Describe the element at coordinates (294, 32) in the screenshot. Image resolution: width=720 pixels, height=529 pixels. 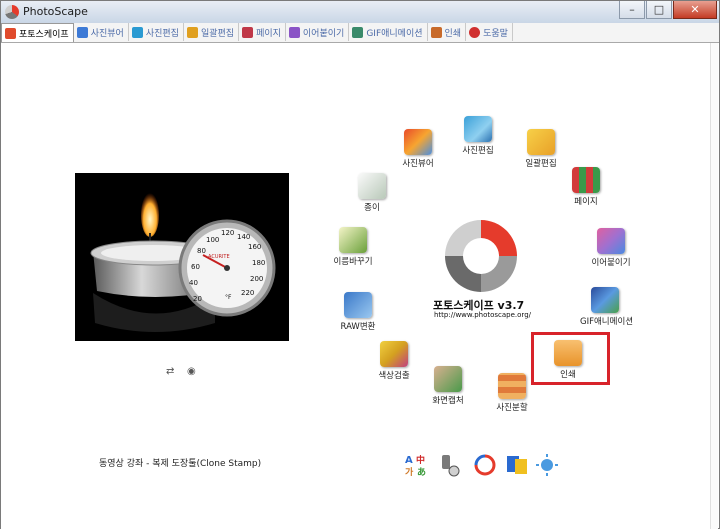
I see `combine-tab-icon` at that location.